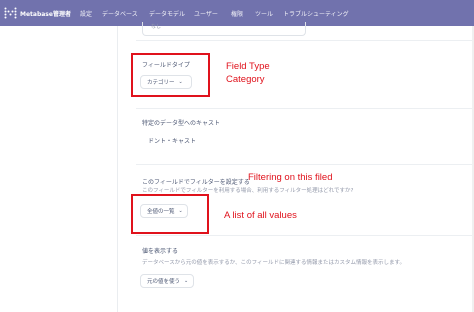  I want to click on chevron-down-icon: ⌄, so click(186, 281).